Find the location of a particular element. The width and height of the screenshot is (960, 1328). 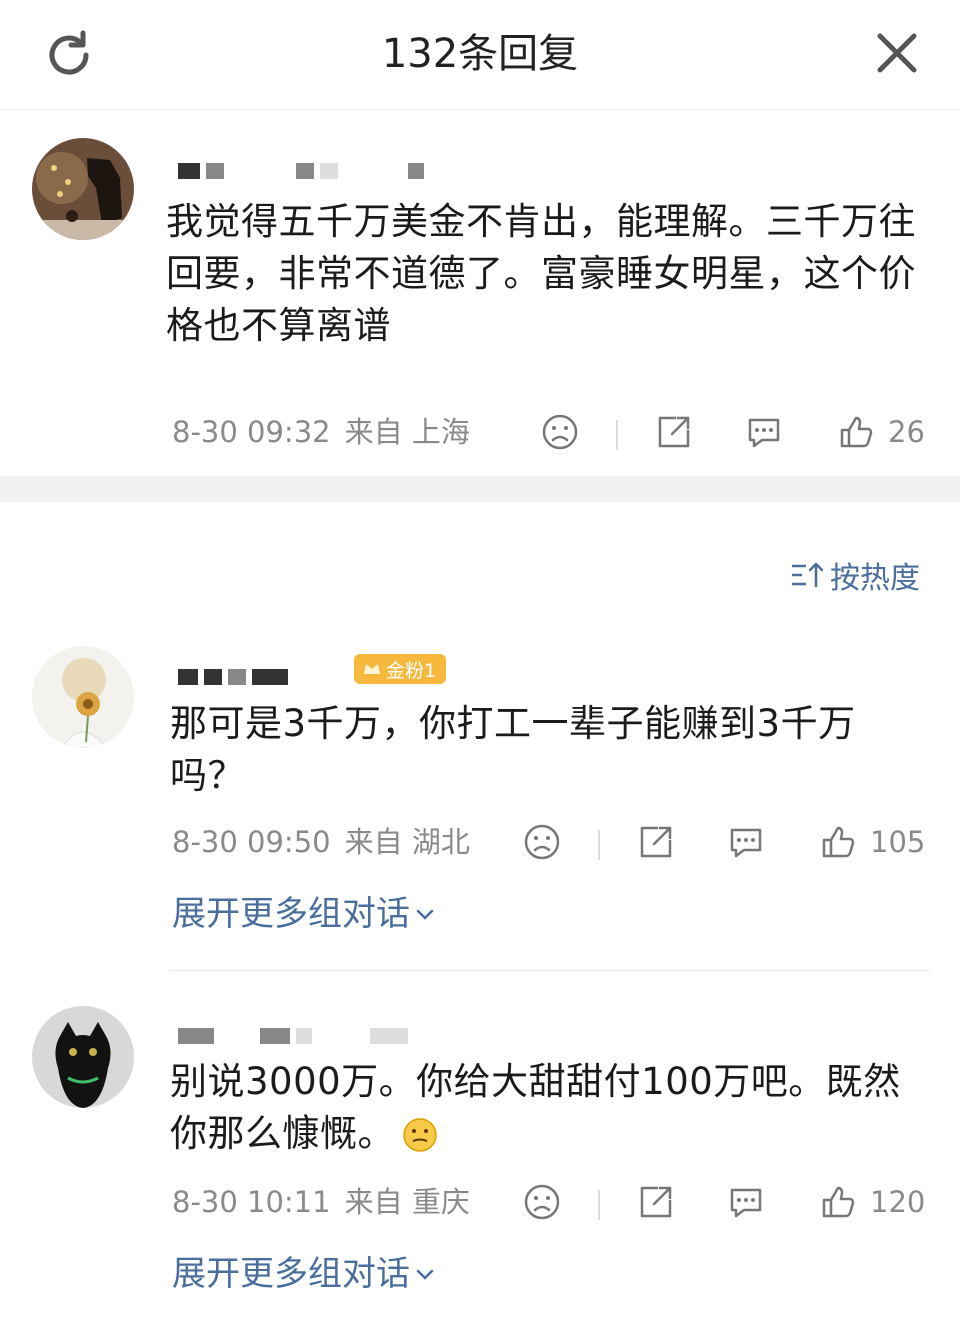

comment-meta: 8-30 09:32 来自 上海 is located at coordinates (321, 432).